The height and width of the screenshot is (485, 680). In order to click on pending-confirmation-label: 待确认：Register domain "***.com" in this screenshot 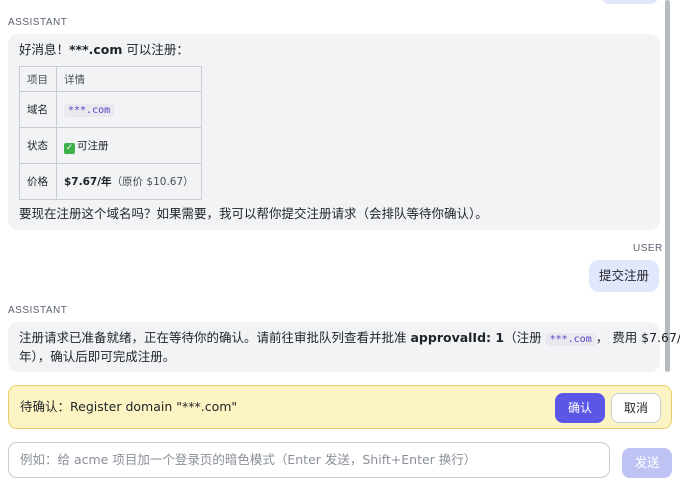, I will do `click(129, 406)`.